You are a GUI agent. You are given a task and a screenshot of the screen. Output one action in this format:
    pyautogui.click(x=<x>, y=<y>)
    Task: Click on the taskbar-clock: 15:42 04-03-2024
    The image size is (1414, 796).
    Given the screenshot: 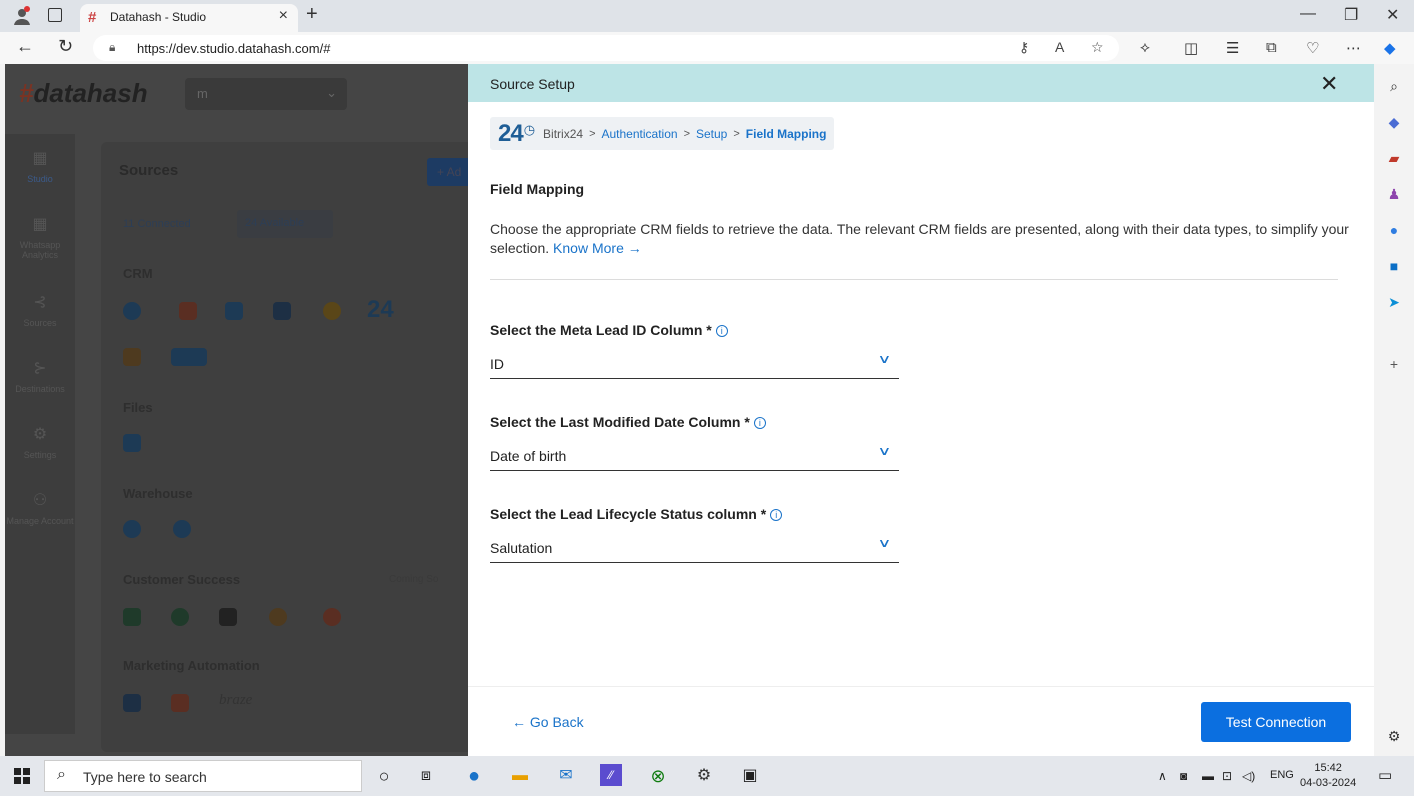 What is the action you would take?
    pyautogui.click(x=1328, y=776)
    